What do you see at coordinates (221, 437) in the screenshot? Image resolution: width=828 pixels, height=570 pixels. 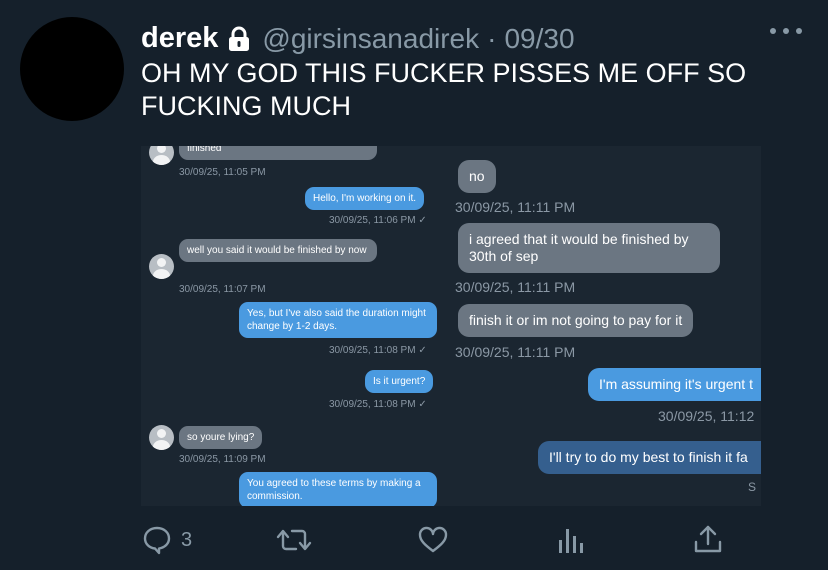 I see `message-bubble: so youre lying?` at bounding box center [221, 437].